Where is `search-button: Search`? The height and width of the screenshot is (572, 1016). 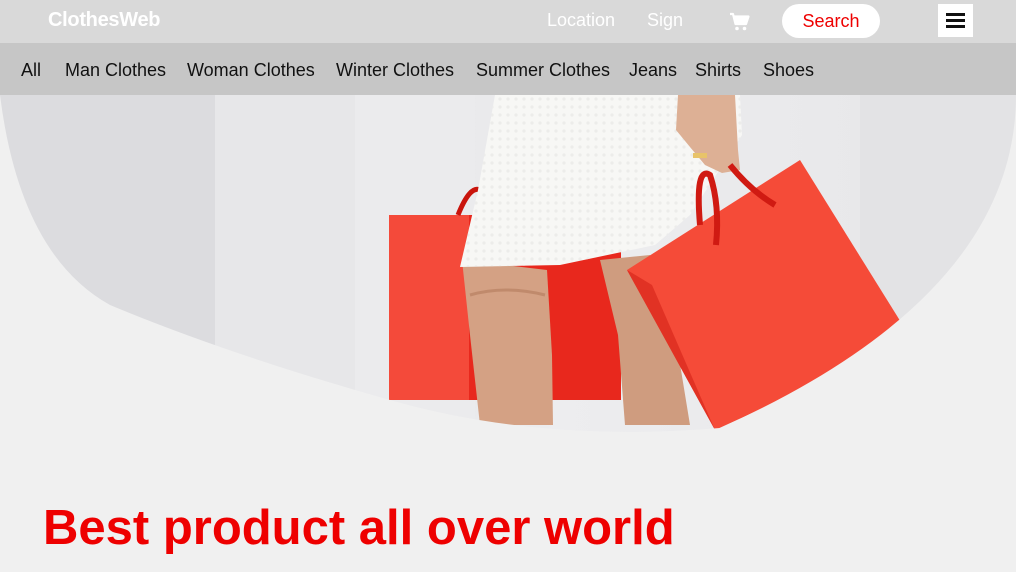
search-button: Search is located at coordinates (831, 21).